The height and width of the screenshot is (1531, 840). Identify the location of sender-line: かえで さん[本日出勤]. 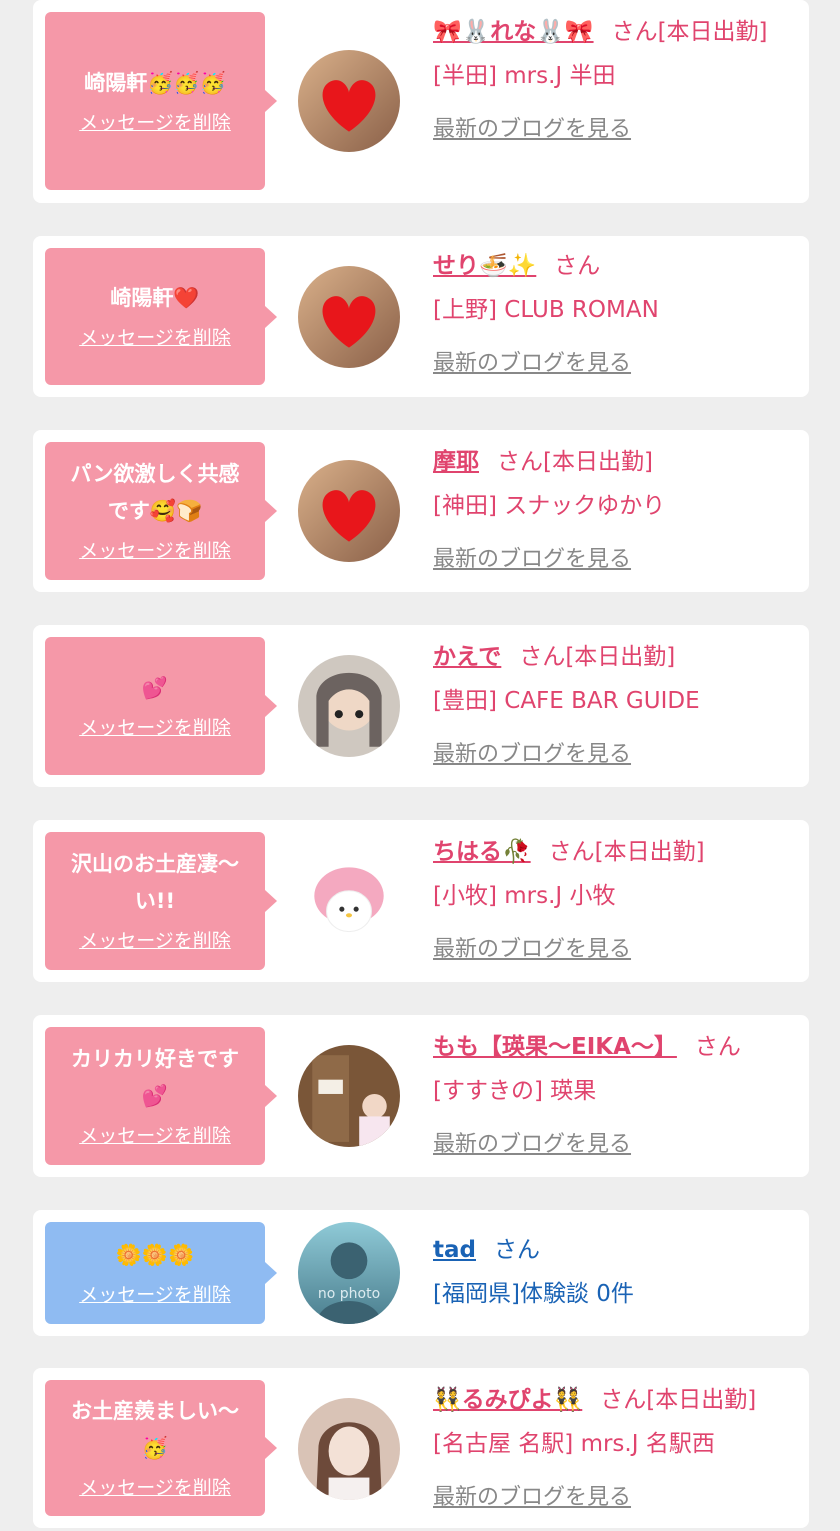
(615, 657).